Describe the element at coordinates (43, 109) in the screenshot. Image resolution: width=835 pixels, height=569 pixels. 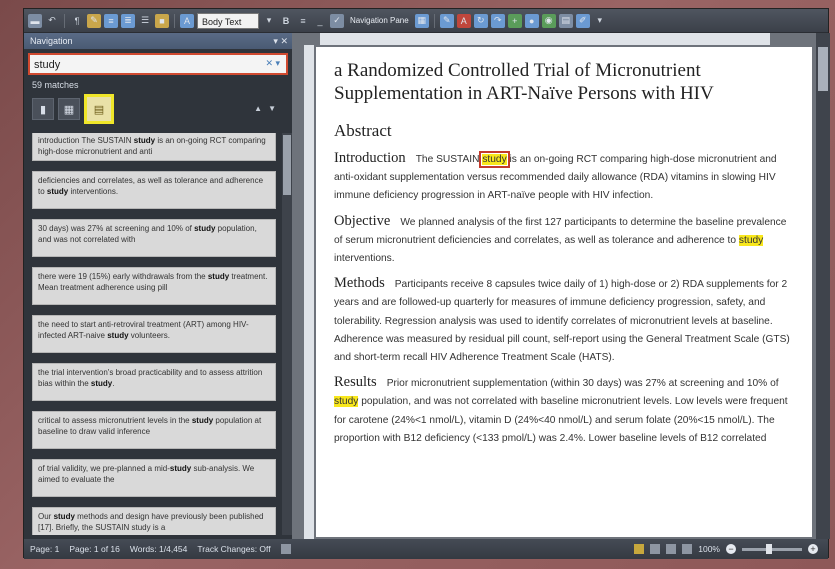
I see `browse-headings-icon: ▮` at that location.